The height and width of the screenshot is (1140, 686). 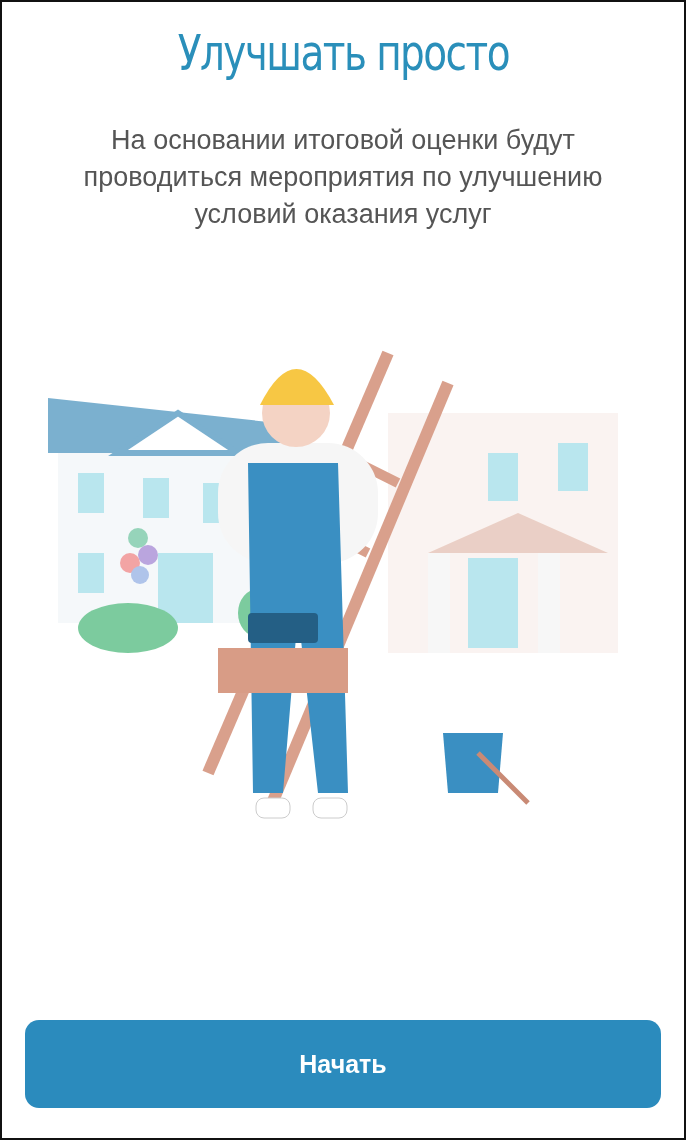 What do you see at coordinates (343, 177) in the screenshot?
I see `description-text: На основании итоговой оценки будут проводиться мероприятия по улучшению условий оказания услуг` at bounding box center [343, 177].